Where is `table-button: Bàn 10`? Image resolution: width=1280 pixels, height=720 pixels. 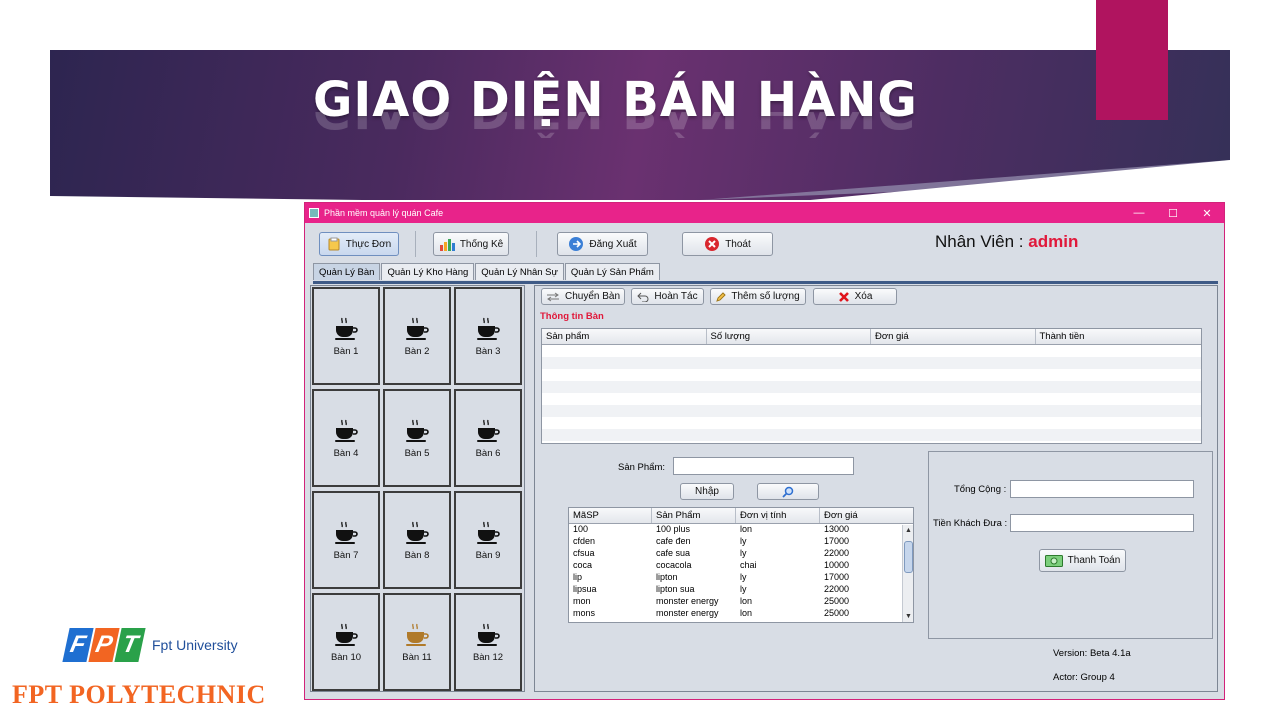
table-button: Bàn 10 is located at coordinates (346, 642).